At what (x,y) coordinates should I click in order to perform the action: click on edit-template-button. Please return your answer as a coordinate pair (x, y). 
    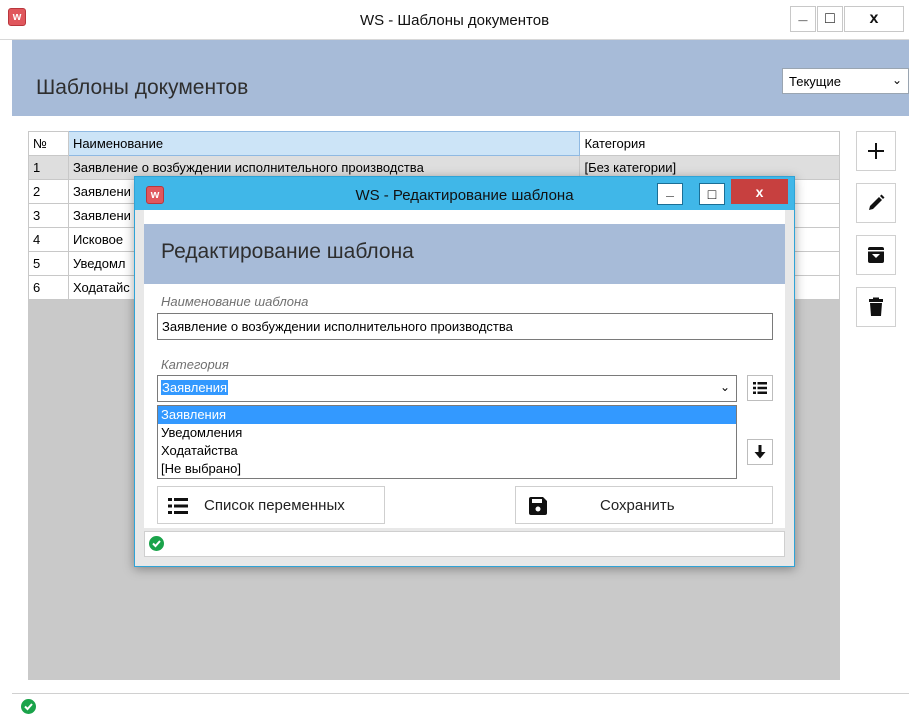
    Looking at the image, I should click on (876, 203).